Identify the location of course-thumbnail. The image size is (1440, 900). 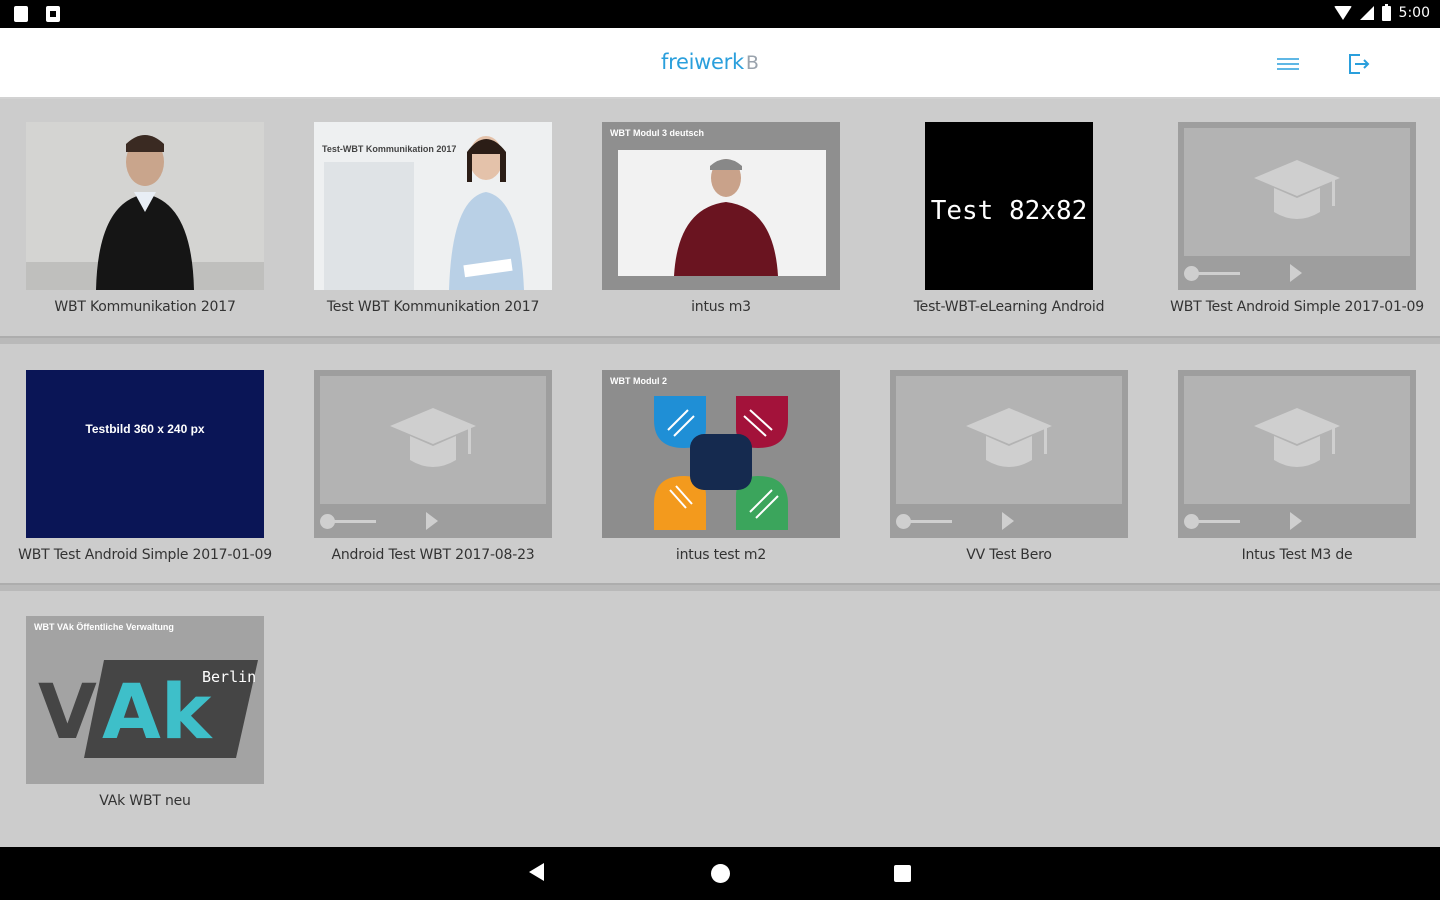
(145, 206).